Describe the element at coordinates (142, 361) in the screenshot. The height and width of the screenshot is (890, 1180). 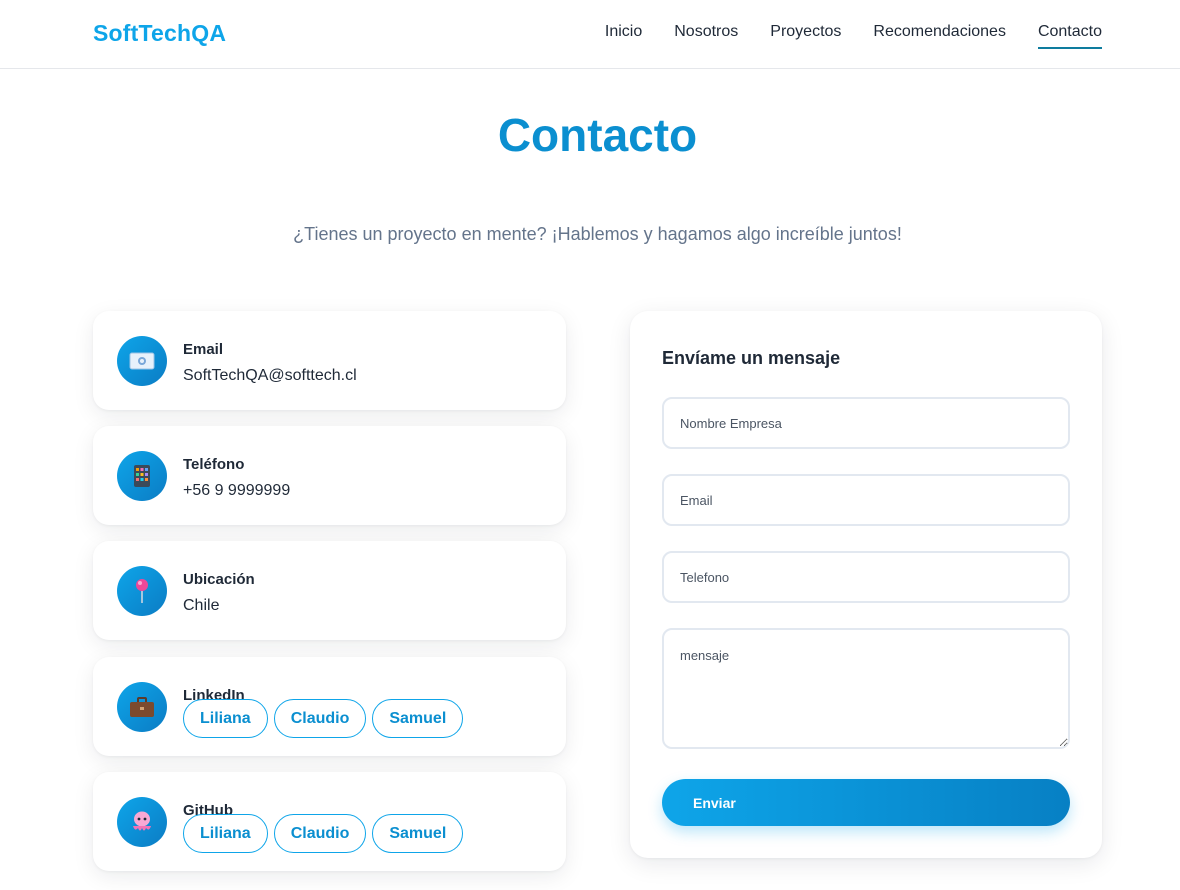
I see `envelope-icon` at that location.